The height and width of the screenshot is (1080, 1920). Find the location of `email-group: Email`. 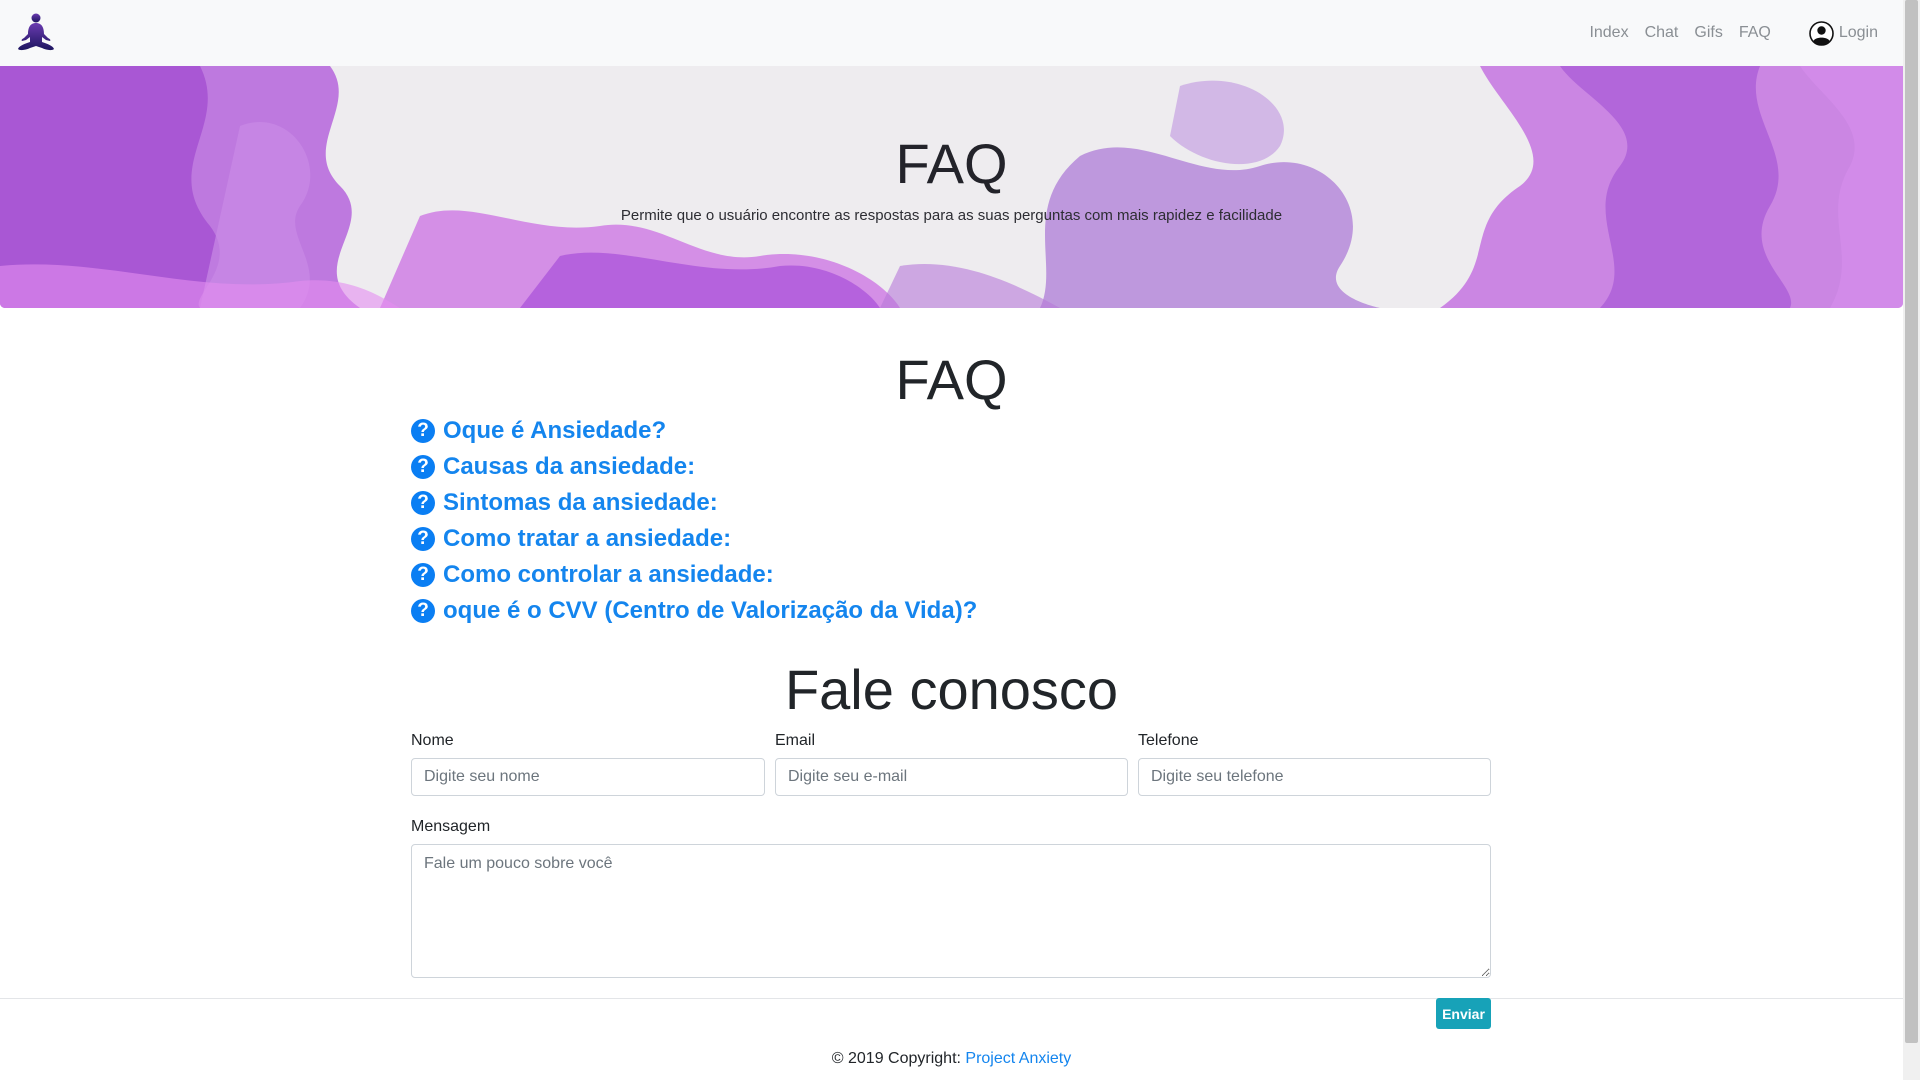

email-group: Email is located at coordinates (951, 764).